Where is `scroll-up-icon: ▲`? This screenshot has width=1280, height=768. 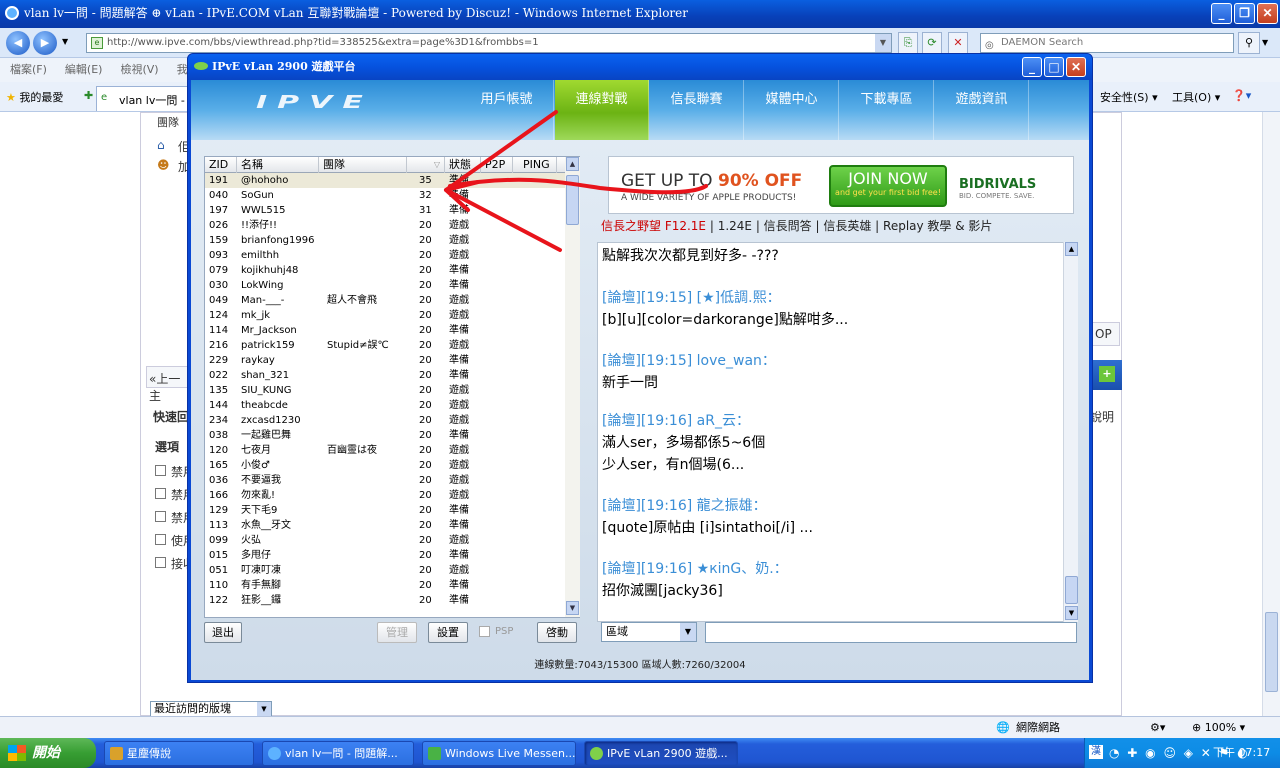
scroll-up-icon: ▲ is located at coordinates (572, 164).